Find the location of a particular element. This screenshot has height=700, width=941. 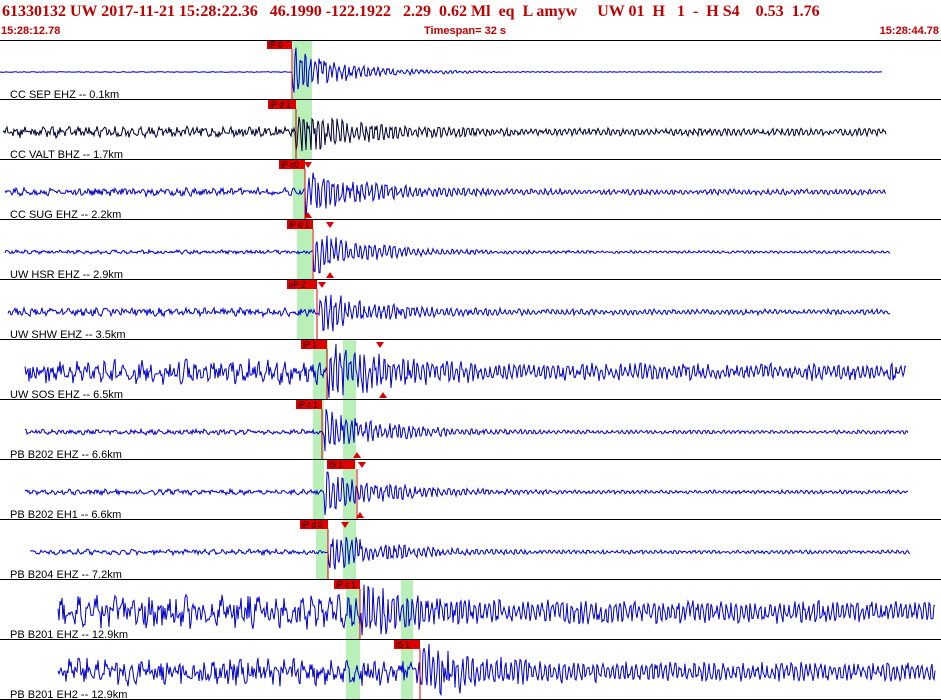

pick-label: iP 1 is located at coordinates (310, 345).